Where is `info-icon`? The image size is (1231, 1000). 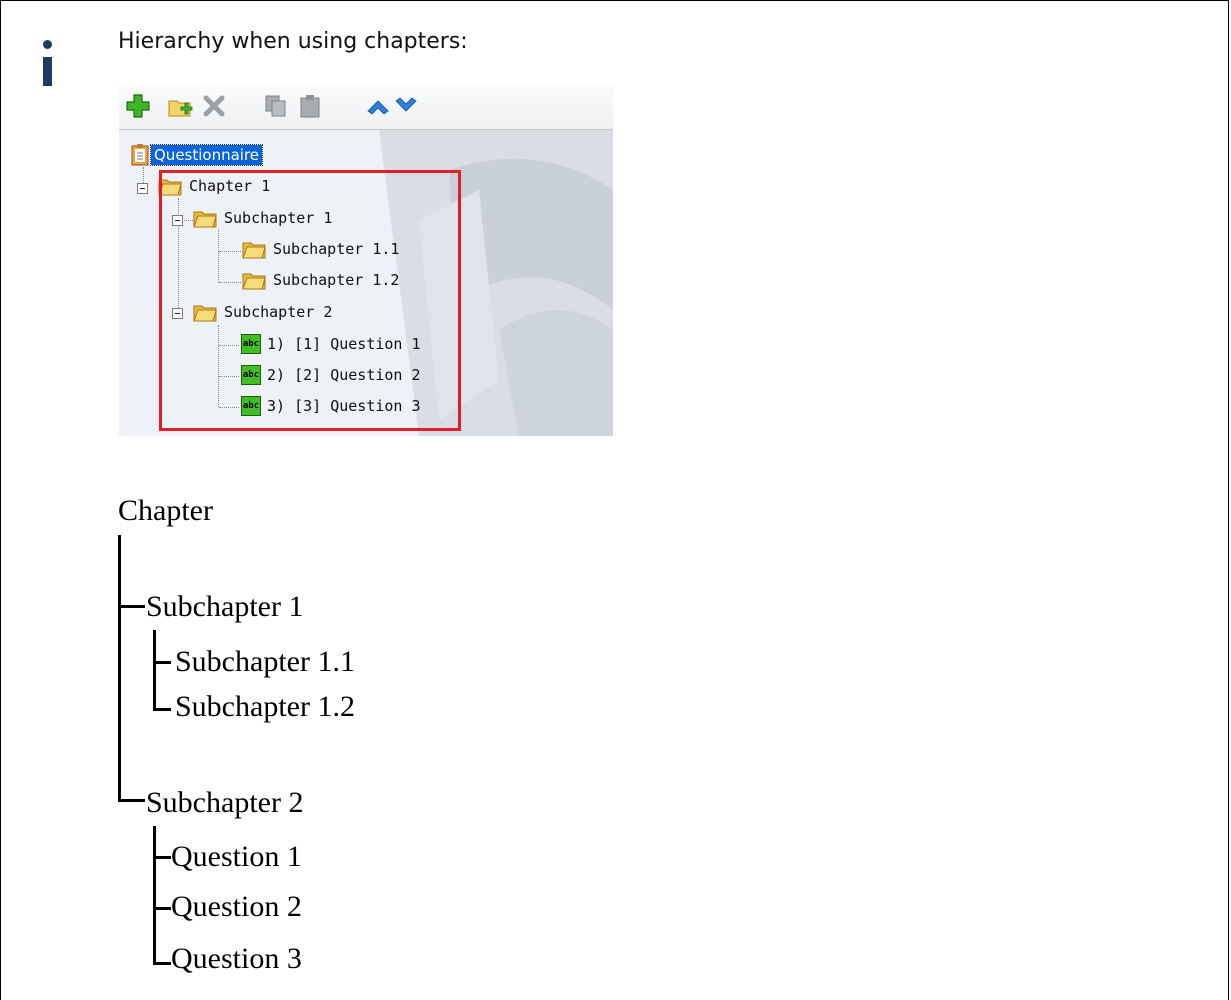
info-icon is located at coordinates (48, 63).